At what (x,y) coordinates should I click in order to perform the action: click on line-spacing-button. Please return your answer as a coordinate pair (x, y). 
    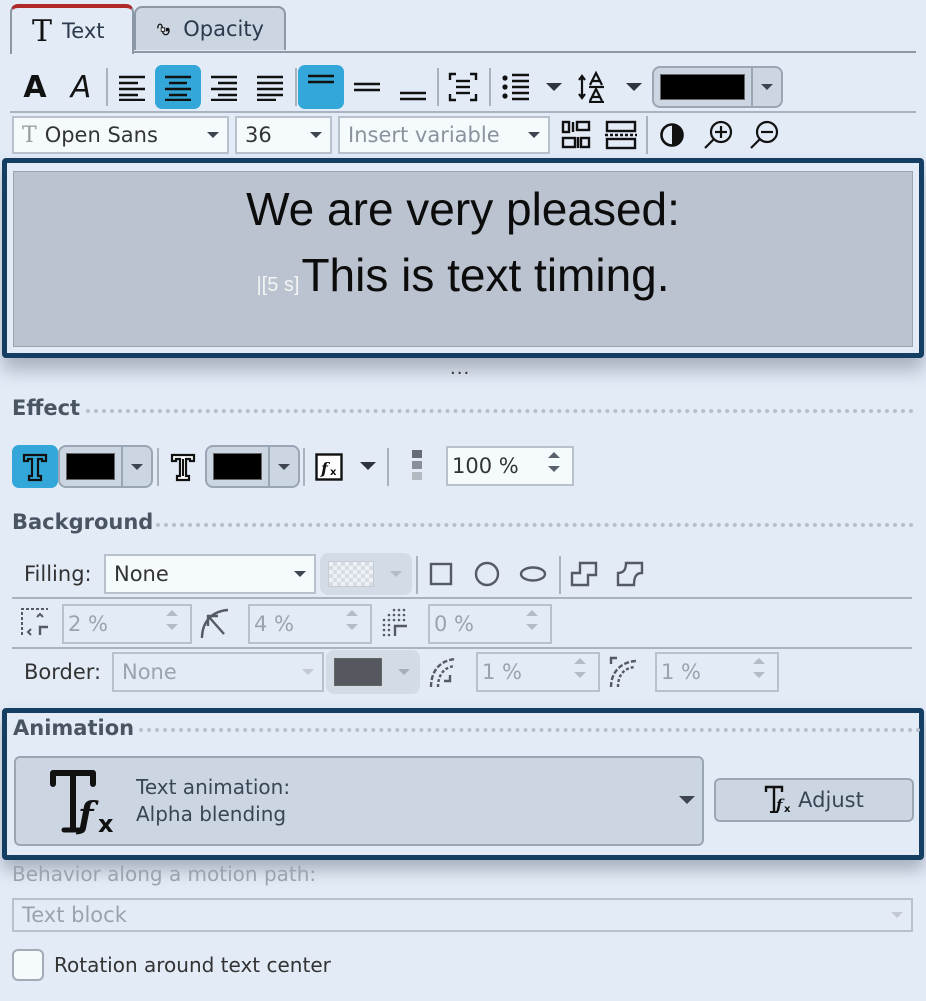
    Looking at the image, I should click on (593, 87).